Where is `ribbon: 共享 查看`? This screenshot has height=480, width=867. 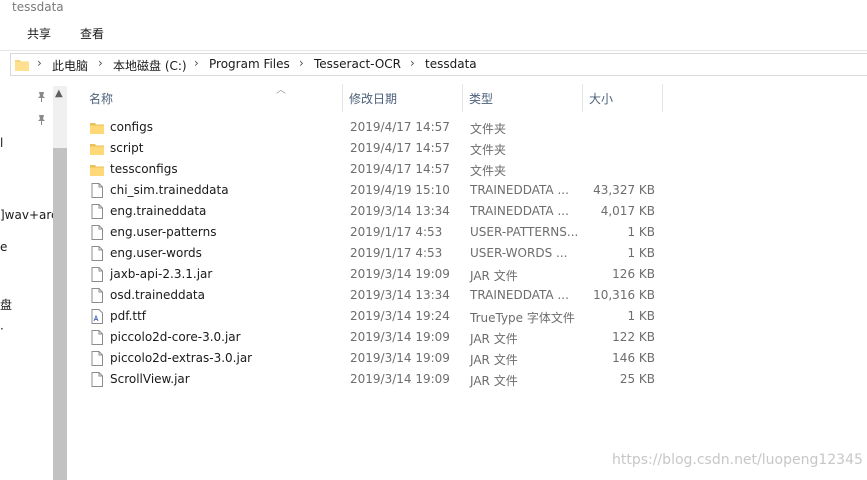
ribbon: 共享 查看 is located at coordinates (433, 33).